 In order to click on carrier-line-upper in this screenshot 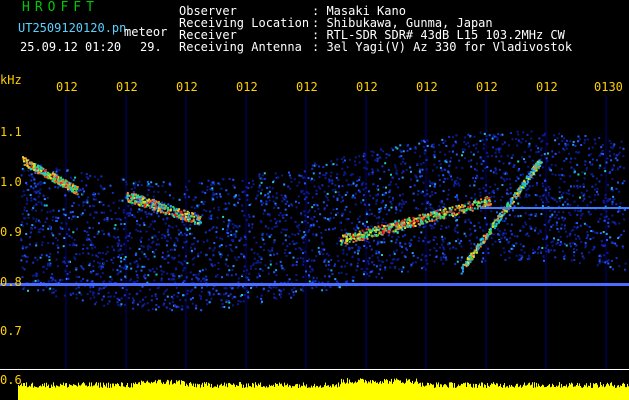, I will do `click(554, 208)`.